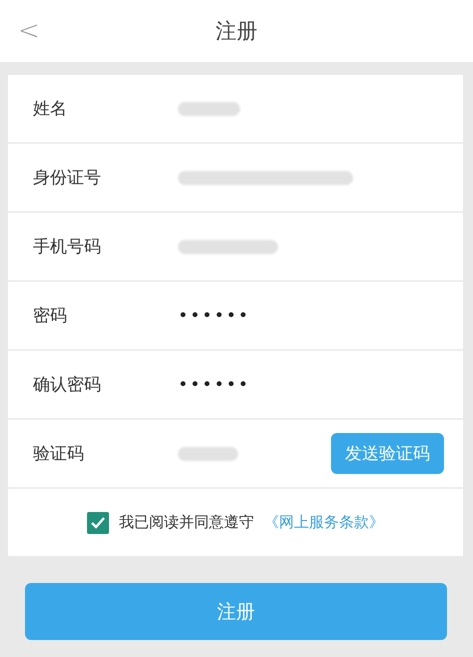 This screenshot has height=657, width=473. I want to click on check-icon, so click(98, 523).